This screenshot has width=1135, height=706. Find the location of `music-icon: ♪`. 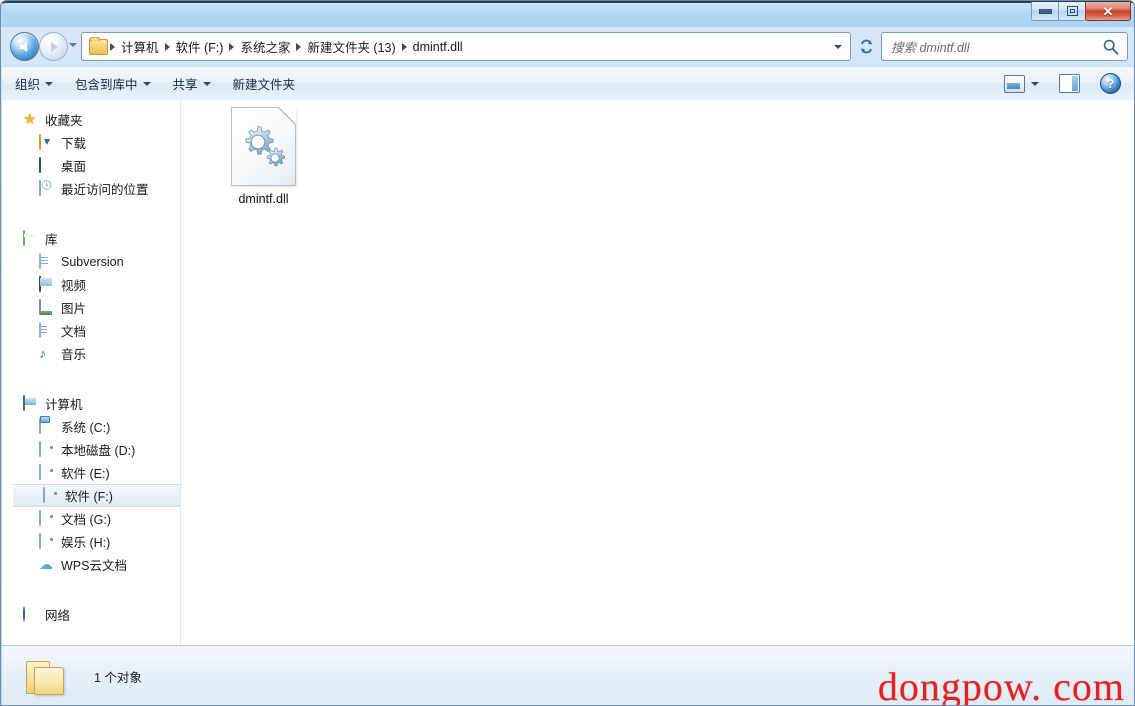

music-icon: ♪ is located at coordinates (42, 352).